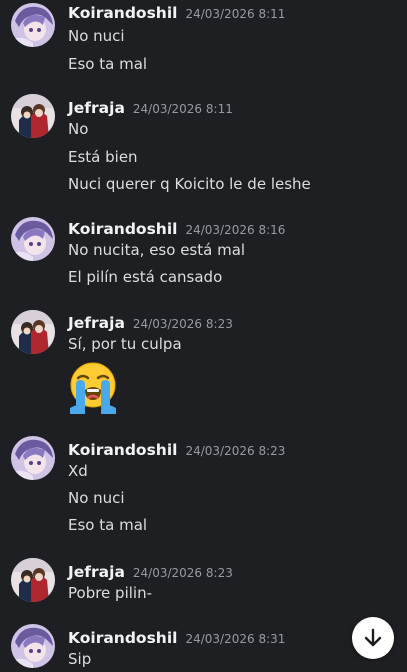  What do you see at coordinates (145, 277) in the screenshot?
I see `message-text: El pilín está cansado` at bounding box center [145, 277].